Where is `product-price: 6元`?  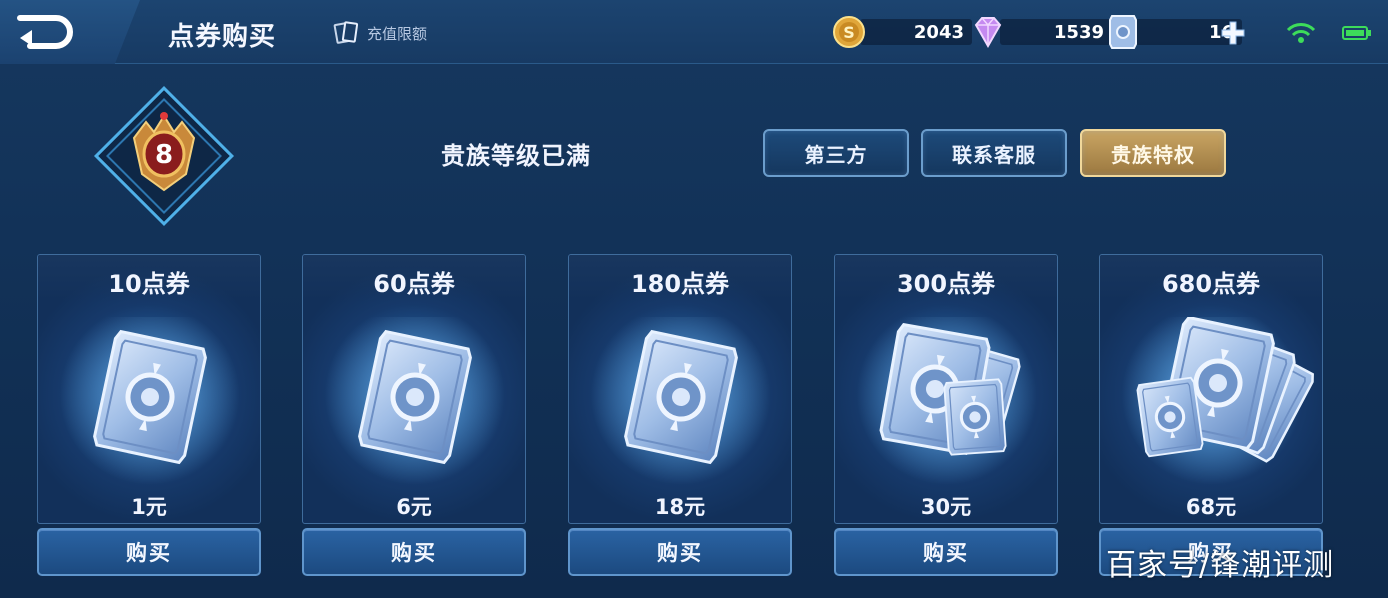 product-price: 6元 is located at coordinates (414, 507).